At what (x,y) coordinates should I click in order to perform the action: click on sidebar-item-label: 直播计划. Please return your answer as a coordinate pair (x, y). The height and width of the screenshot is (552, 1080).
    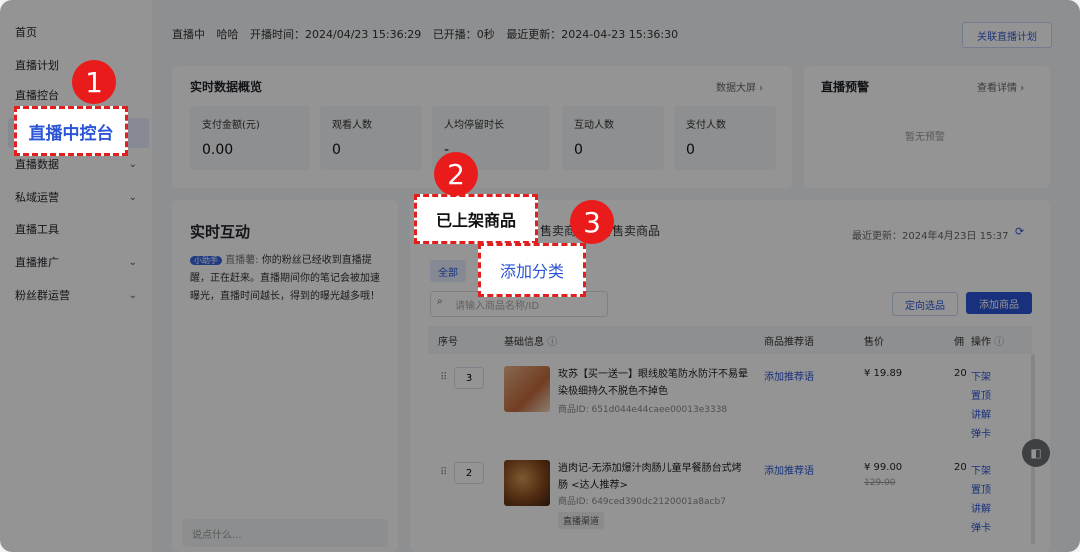
    Looking at the image, I should click on (37, 65).